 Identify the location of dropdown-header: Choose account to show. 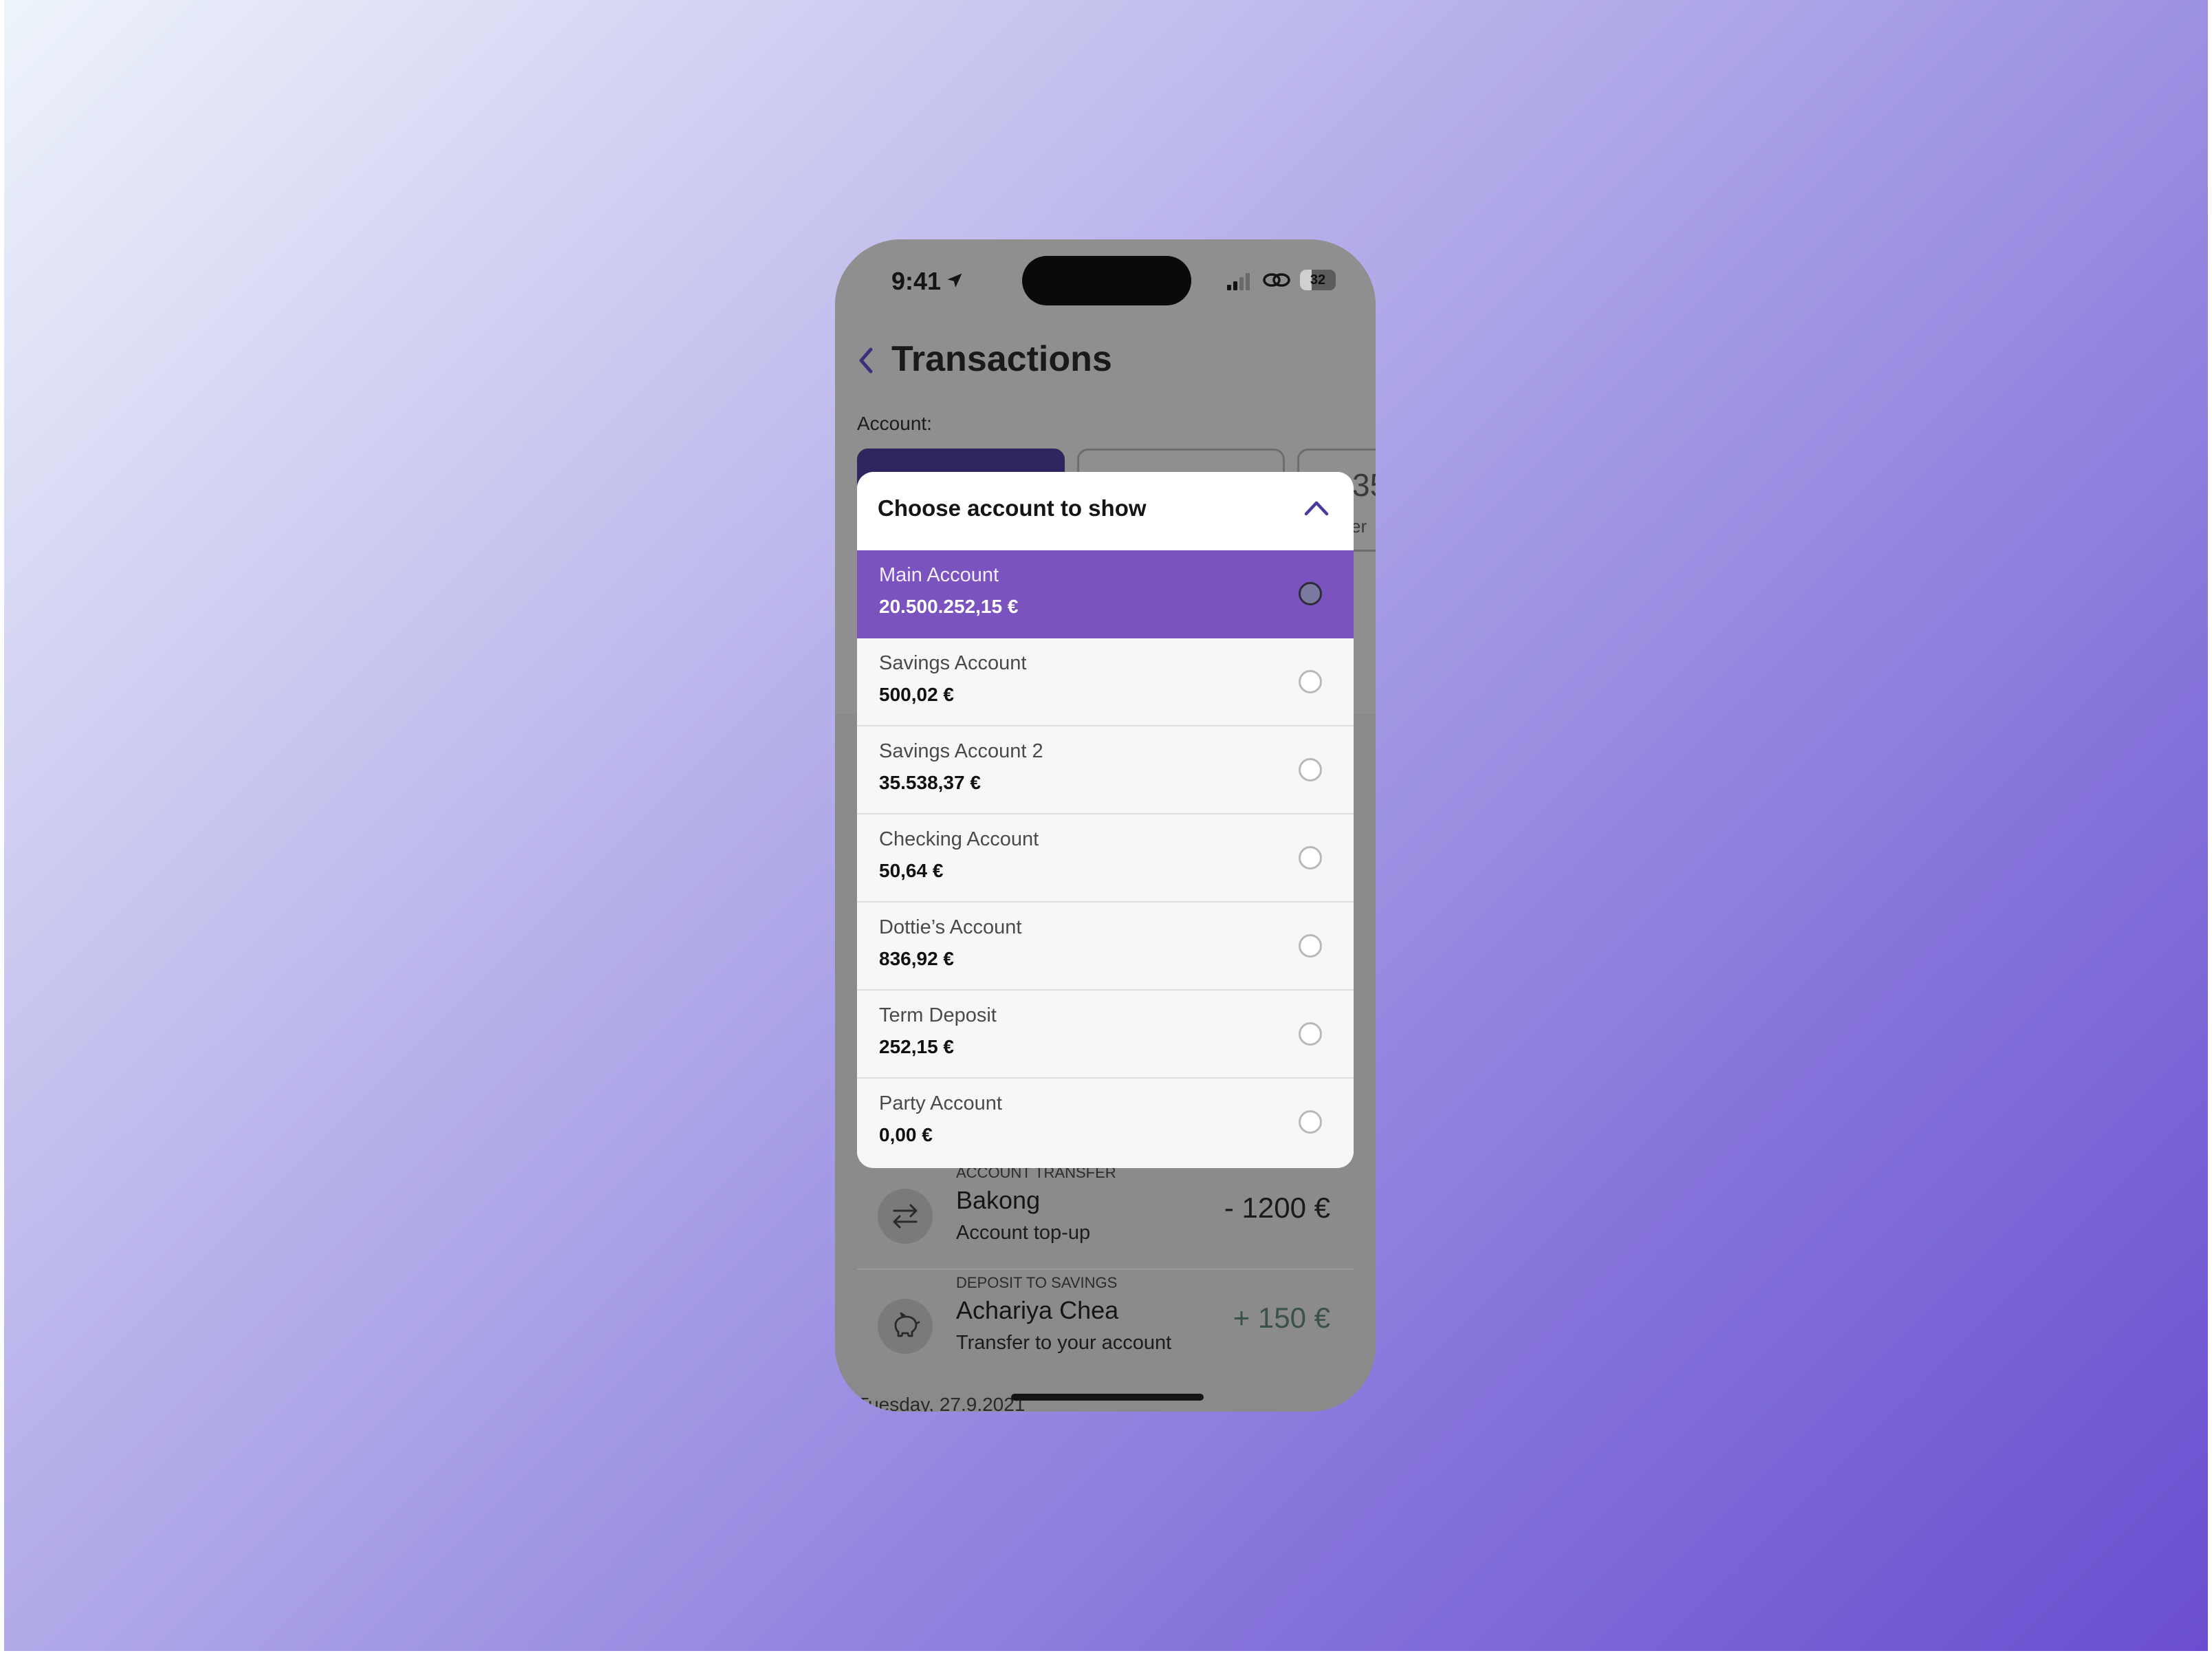
(1105, 511).